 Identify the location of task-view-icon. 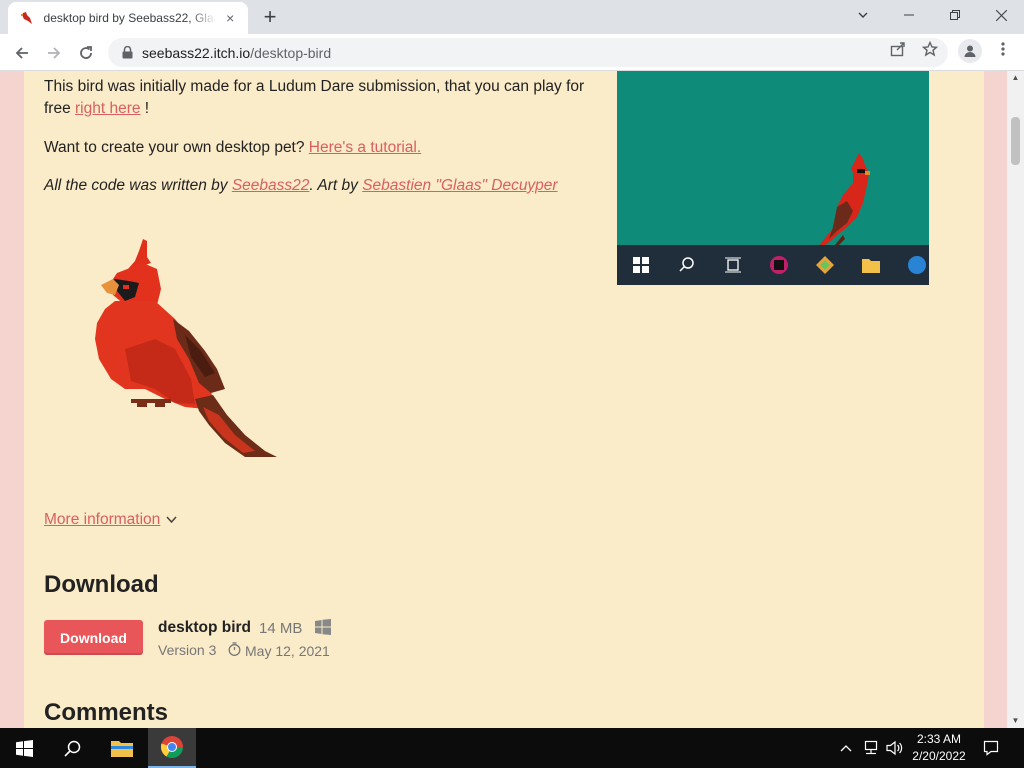
(733, 265).